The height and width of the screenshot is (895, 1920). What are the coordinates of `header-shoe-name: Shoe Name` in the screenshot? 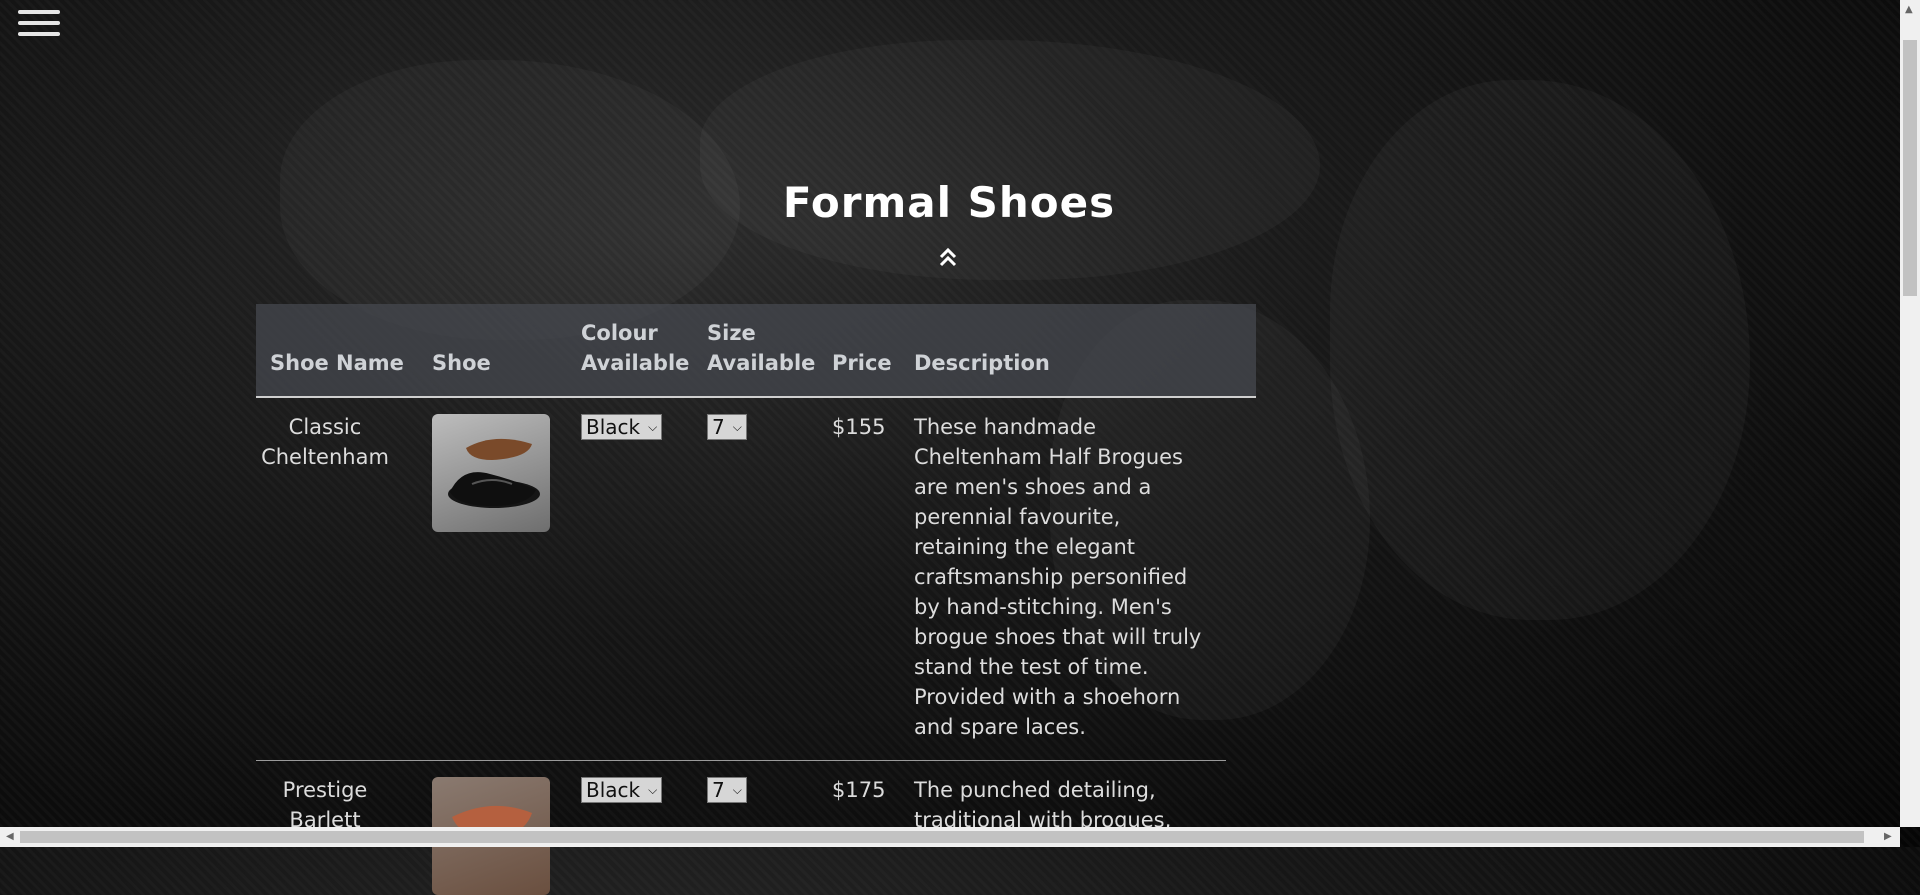 It's located at (337, 363).